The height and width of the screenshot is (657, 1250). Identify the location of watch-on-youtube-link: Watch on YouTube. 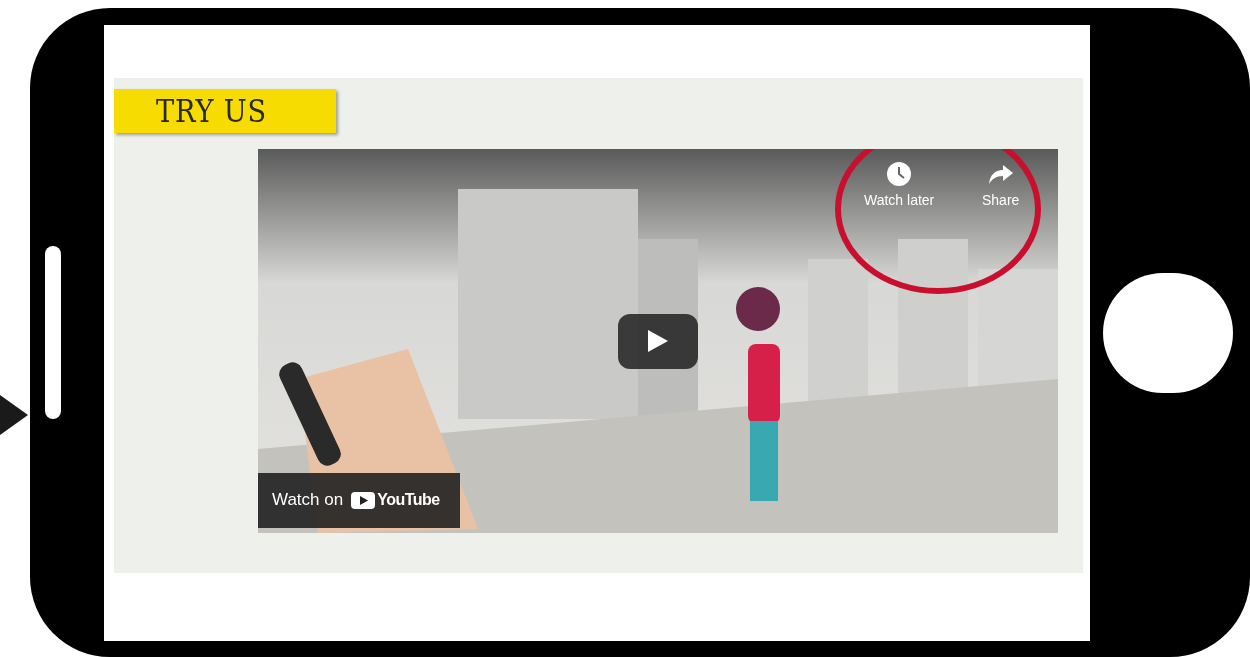
(359, 500).